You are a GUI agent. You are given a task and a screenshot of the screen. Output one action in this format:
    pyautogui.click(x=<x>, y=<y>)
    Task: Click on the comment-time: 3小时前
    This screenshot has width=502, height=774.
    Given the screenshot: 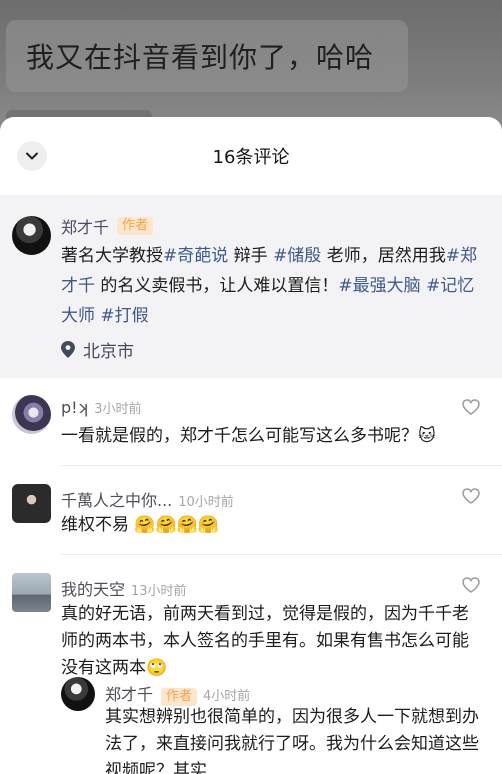 What is the action you would take?
    pyautogui.click(x=118, y=409)
    